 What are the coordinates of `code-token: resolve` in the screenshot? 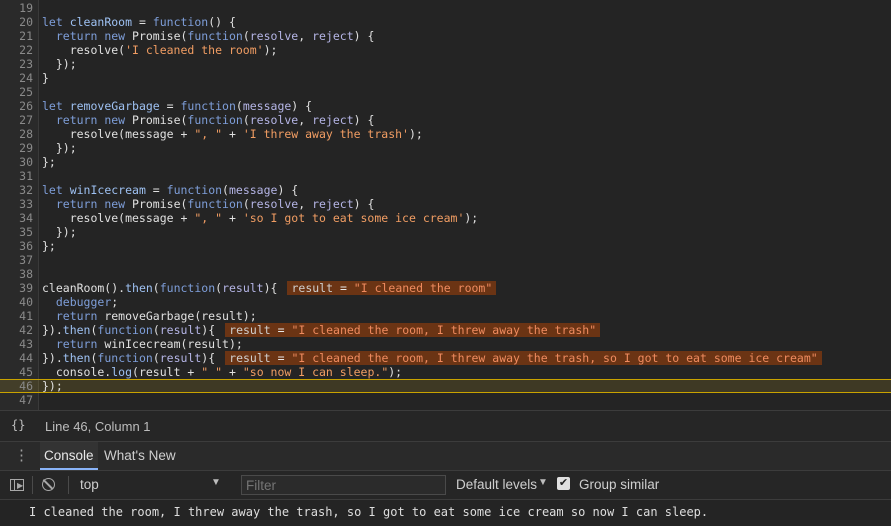 It's located at (274, 204).